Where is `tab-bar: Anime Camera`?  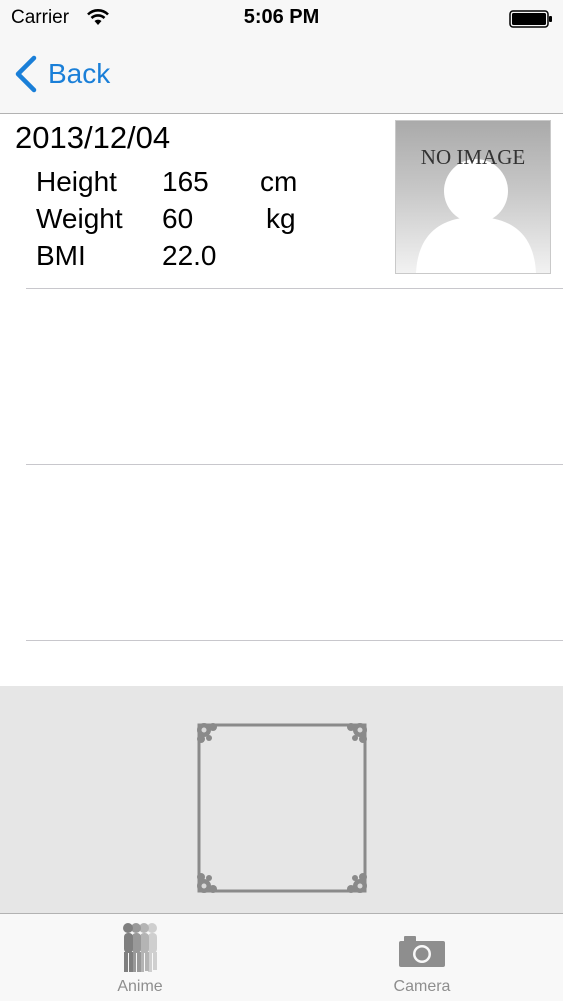 tab-bar: Anime Camera is located at coordinates (281, 957).